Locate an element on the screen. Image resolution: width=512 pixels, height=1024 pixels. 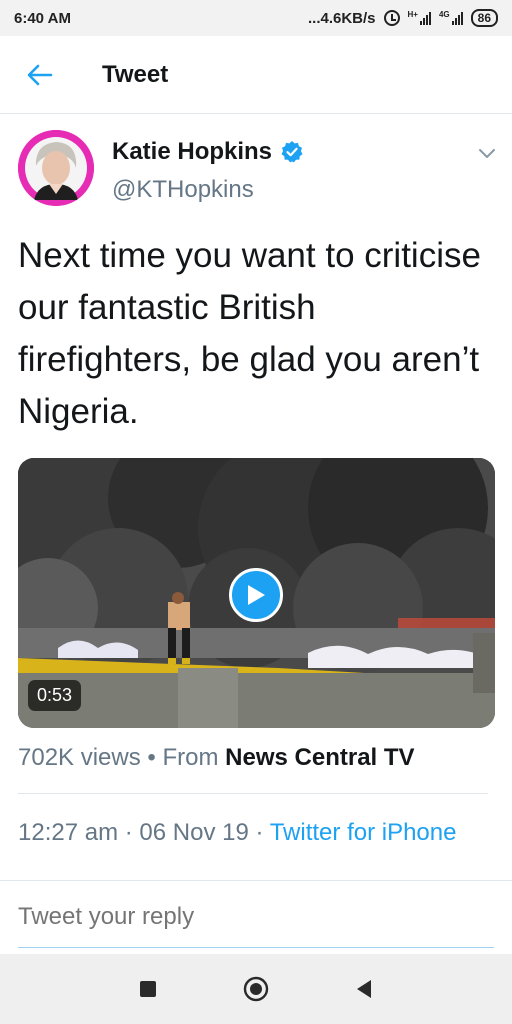
square-icon is located at coordinates (148, 989).